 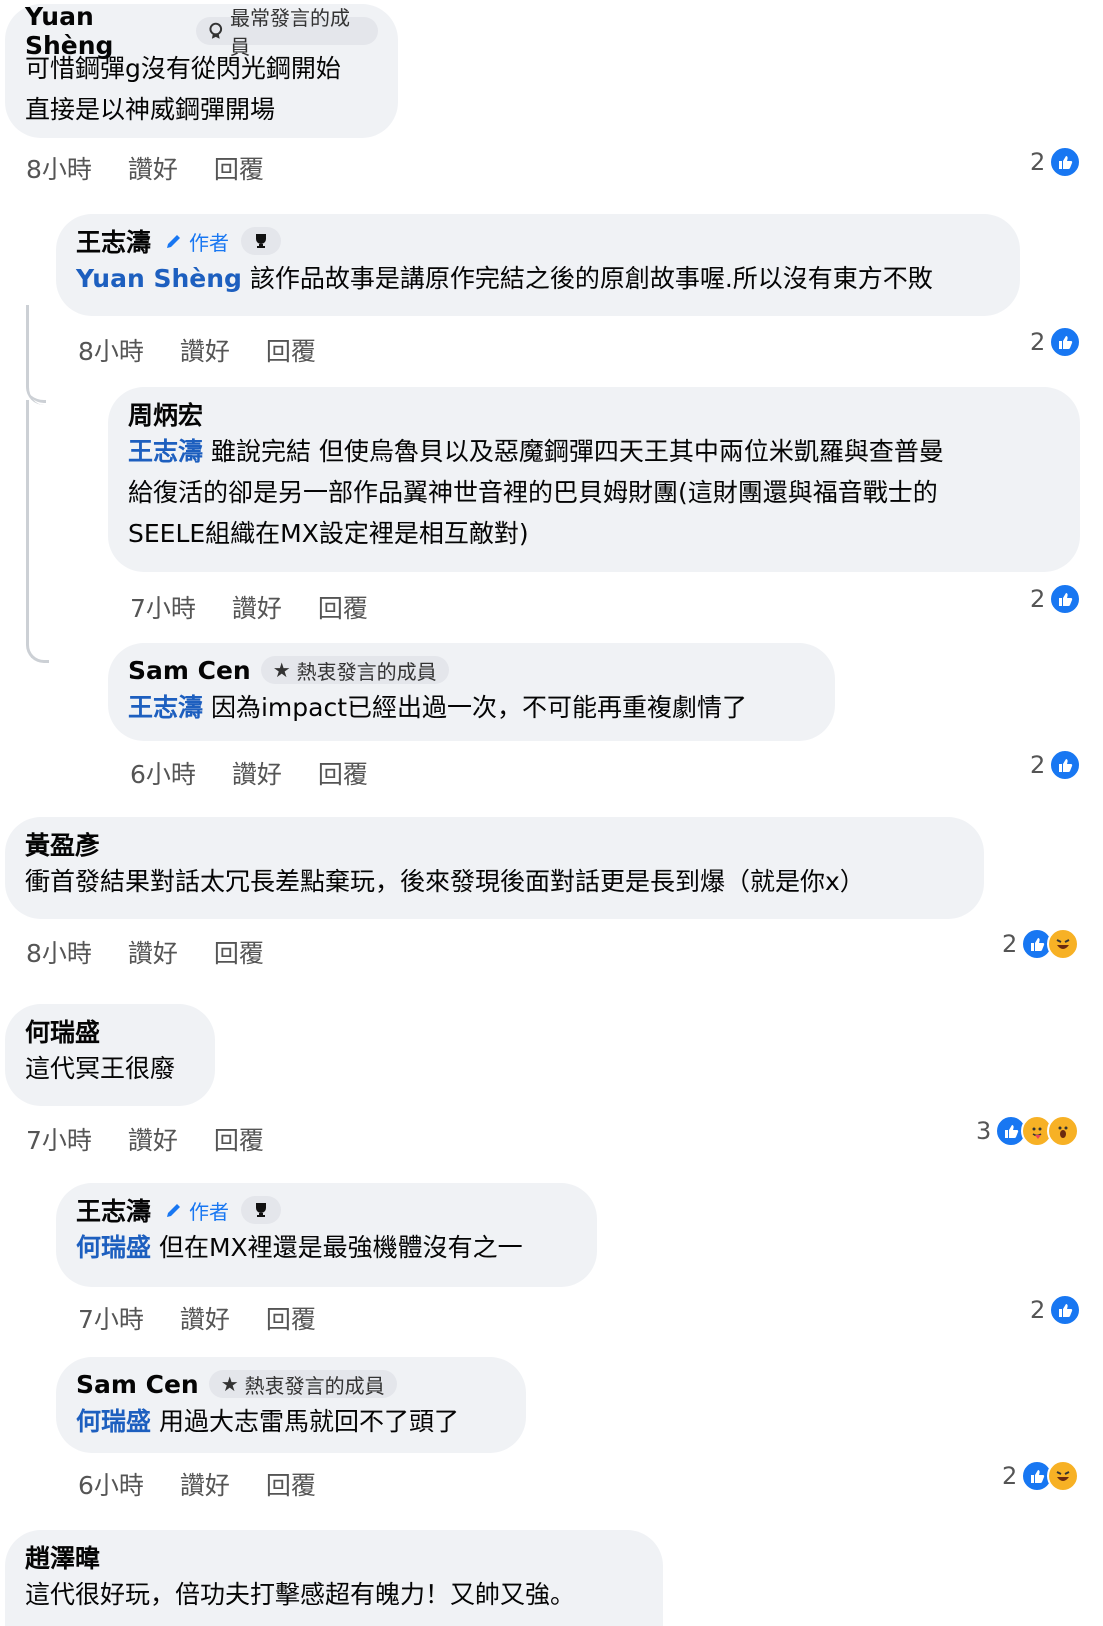 What do you see at coordinates (1063, 1131) in the screenshot?
I see `wow-icon` at bounding box center [1063, 1131].